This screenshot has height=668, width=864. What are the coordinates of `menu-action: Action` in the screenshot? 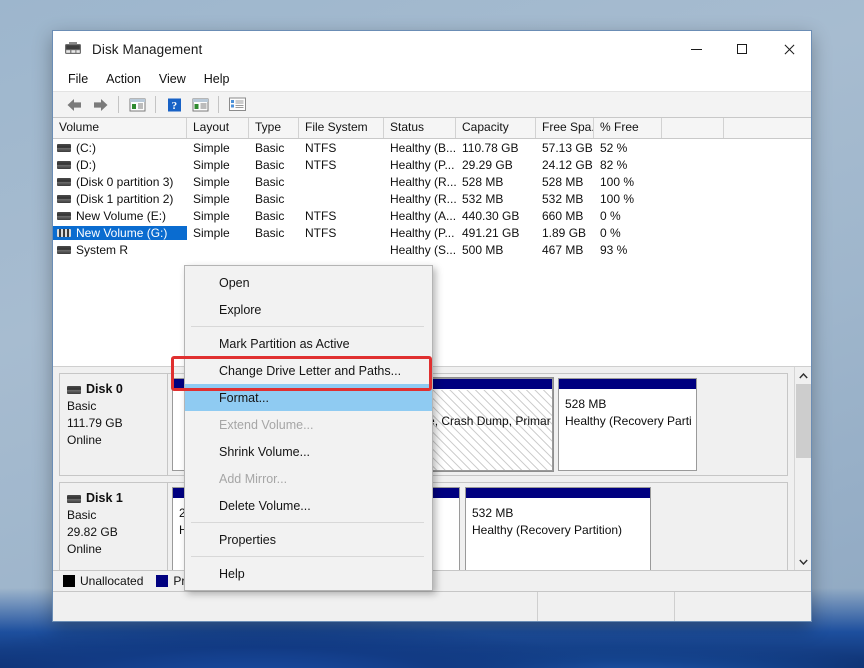 It's located at (123, 79).